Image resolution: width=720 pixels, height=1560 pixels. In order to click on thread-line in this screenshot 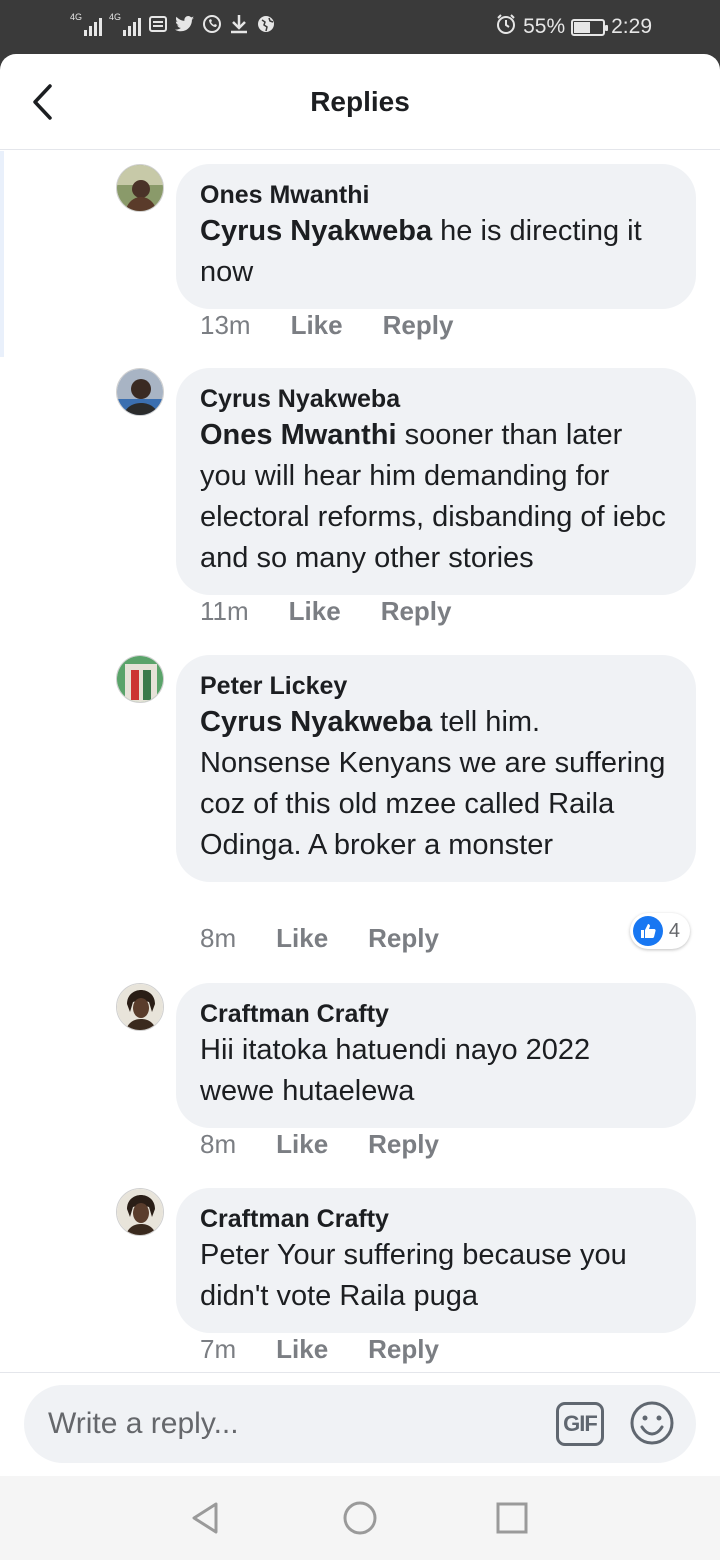, I will do `click(2, 254)`.